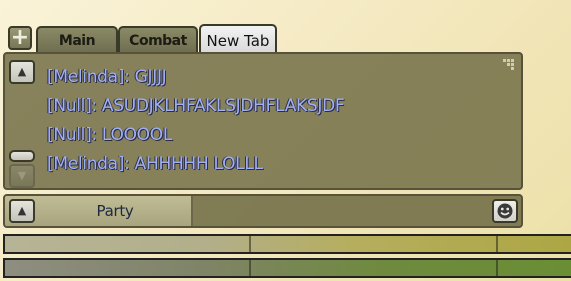 Image resolution: width=571 pixels, height=281 pixels. Describe the element at coordinates (344, 211) in the screenshot. I see `chat-input` at that location.